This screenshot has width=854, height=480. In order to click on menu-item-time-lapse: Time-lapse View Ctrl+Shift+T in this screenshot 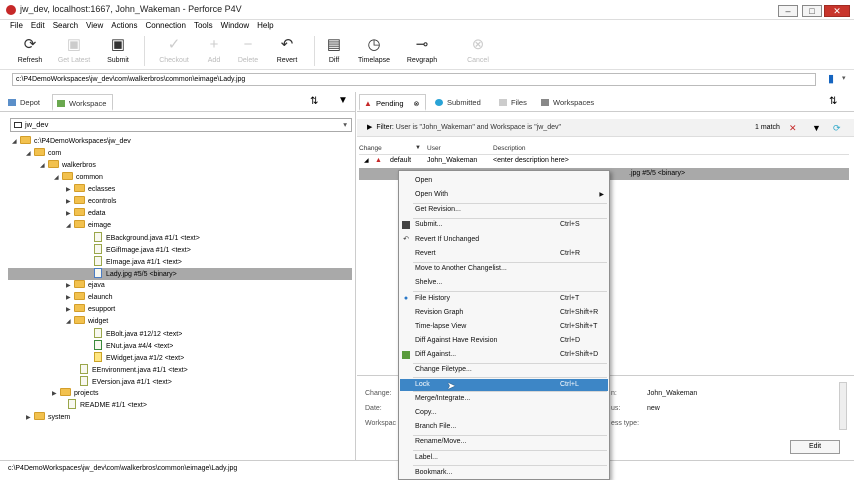, I will do `click(504, 327)`.